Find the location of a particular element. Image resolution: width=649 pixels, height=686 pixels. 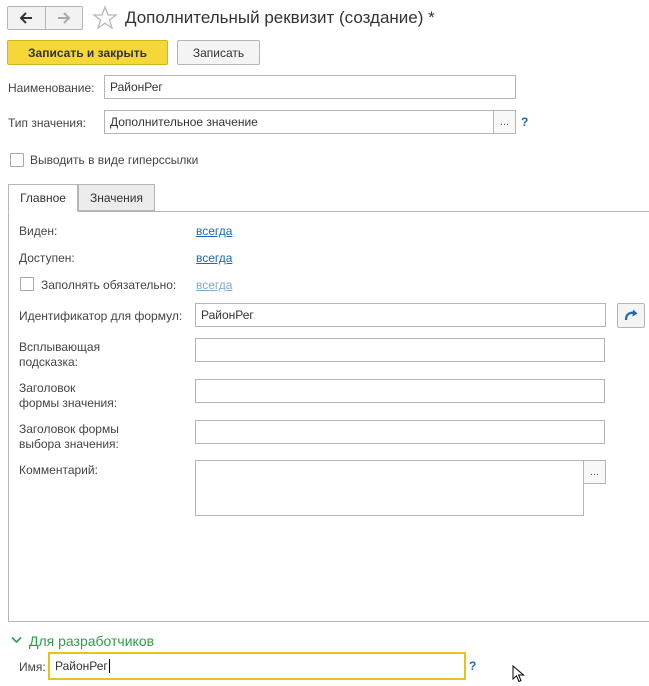

chevron-down-icon is located at coordinates (16, 640).